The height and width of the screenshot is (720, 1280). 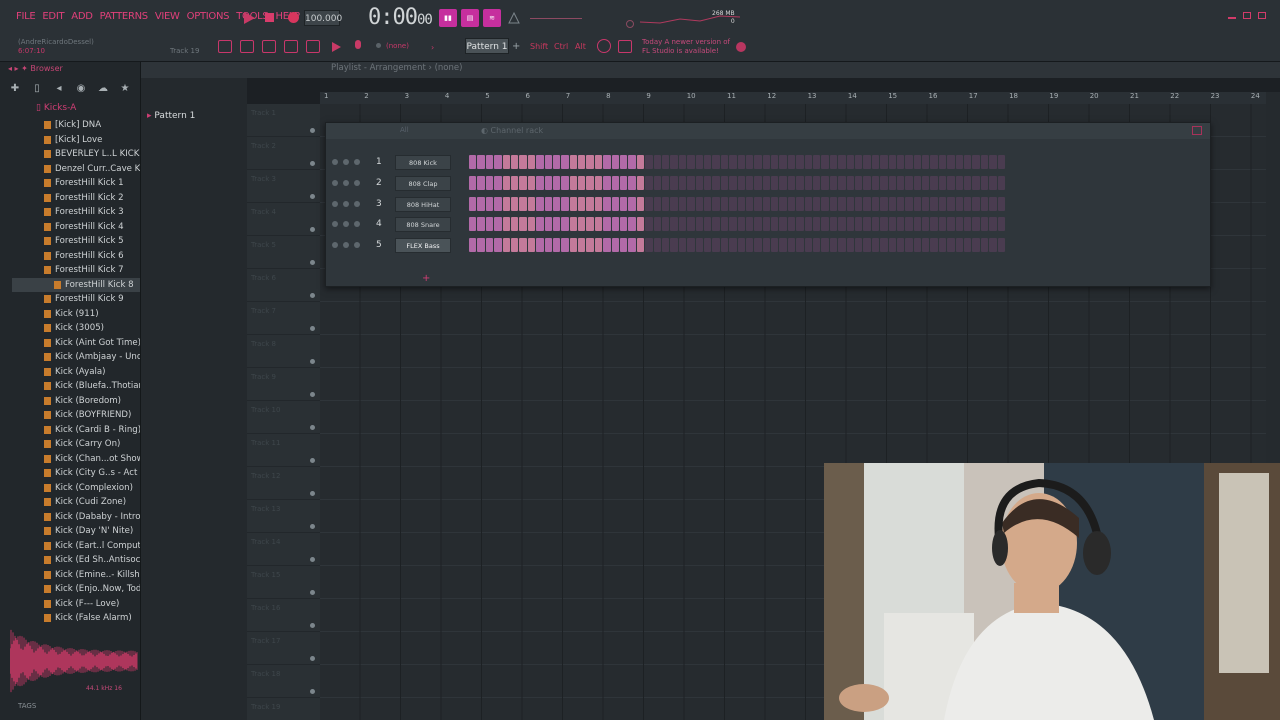 What do you see at coordinates (423, 204) in the screenshot?
I see `channel-name-button: 808 HiHat` at bounding box center [423, 204].